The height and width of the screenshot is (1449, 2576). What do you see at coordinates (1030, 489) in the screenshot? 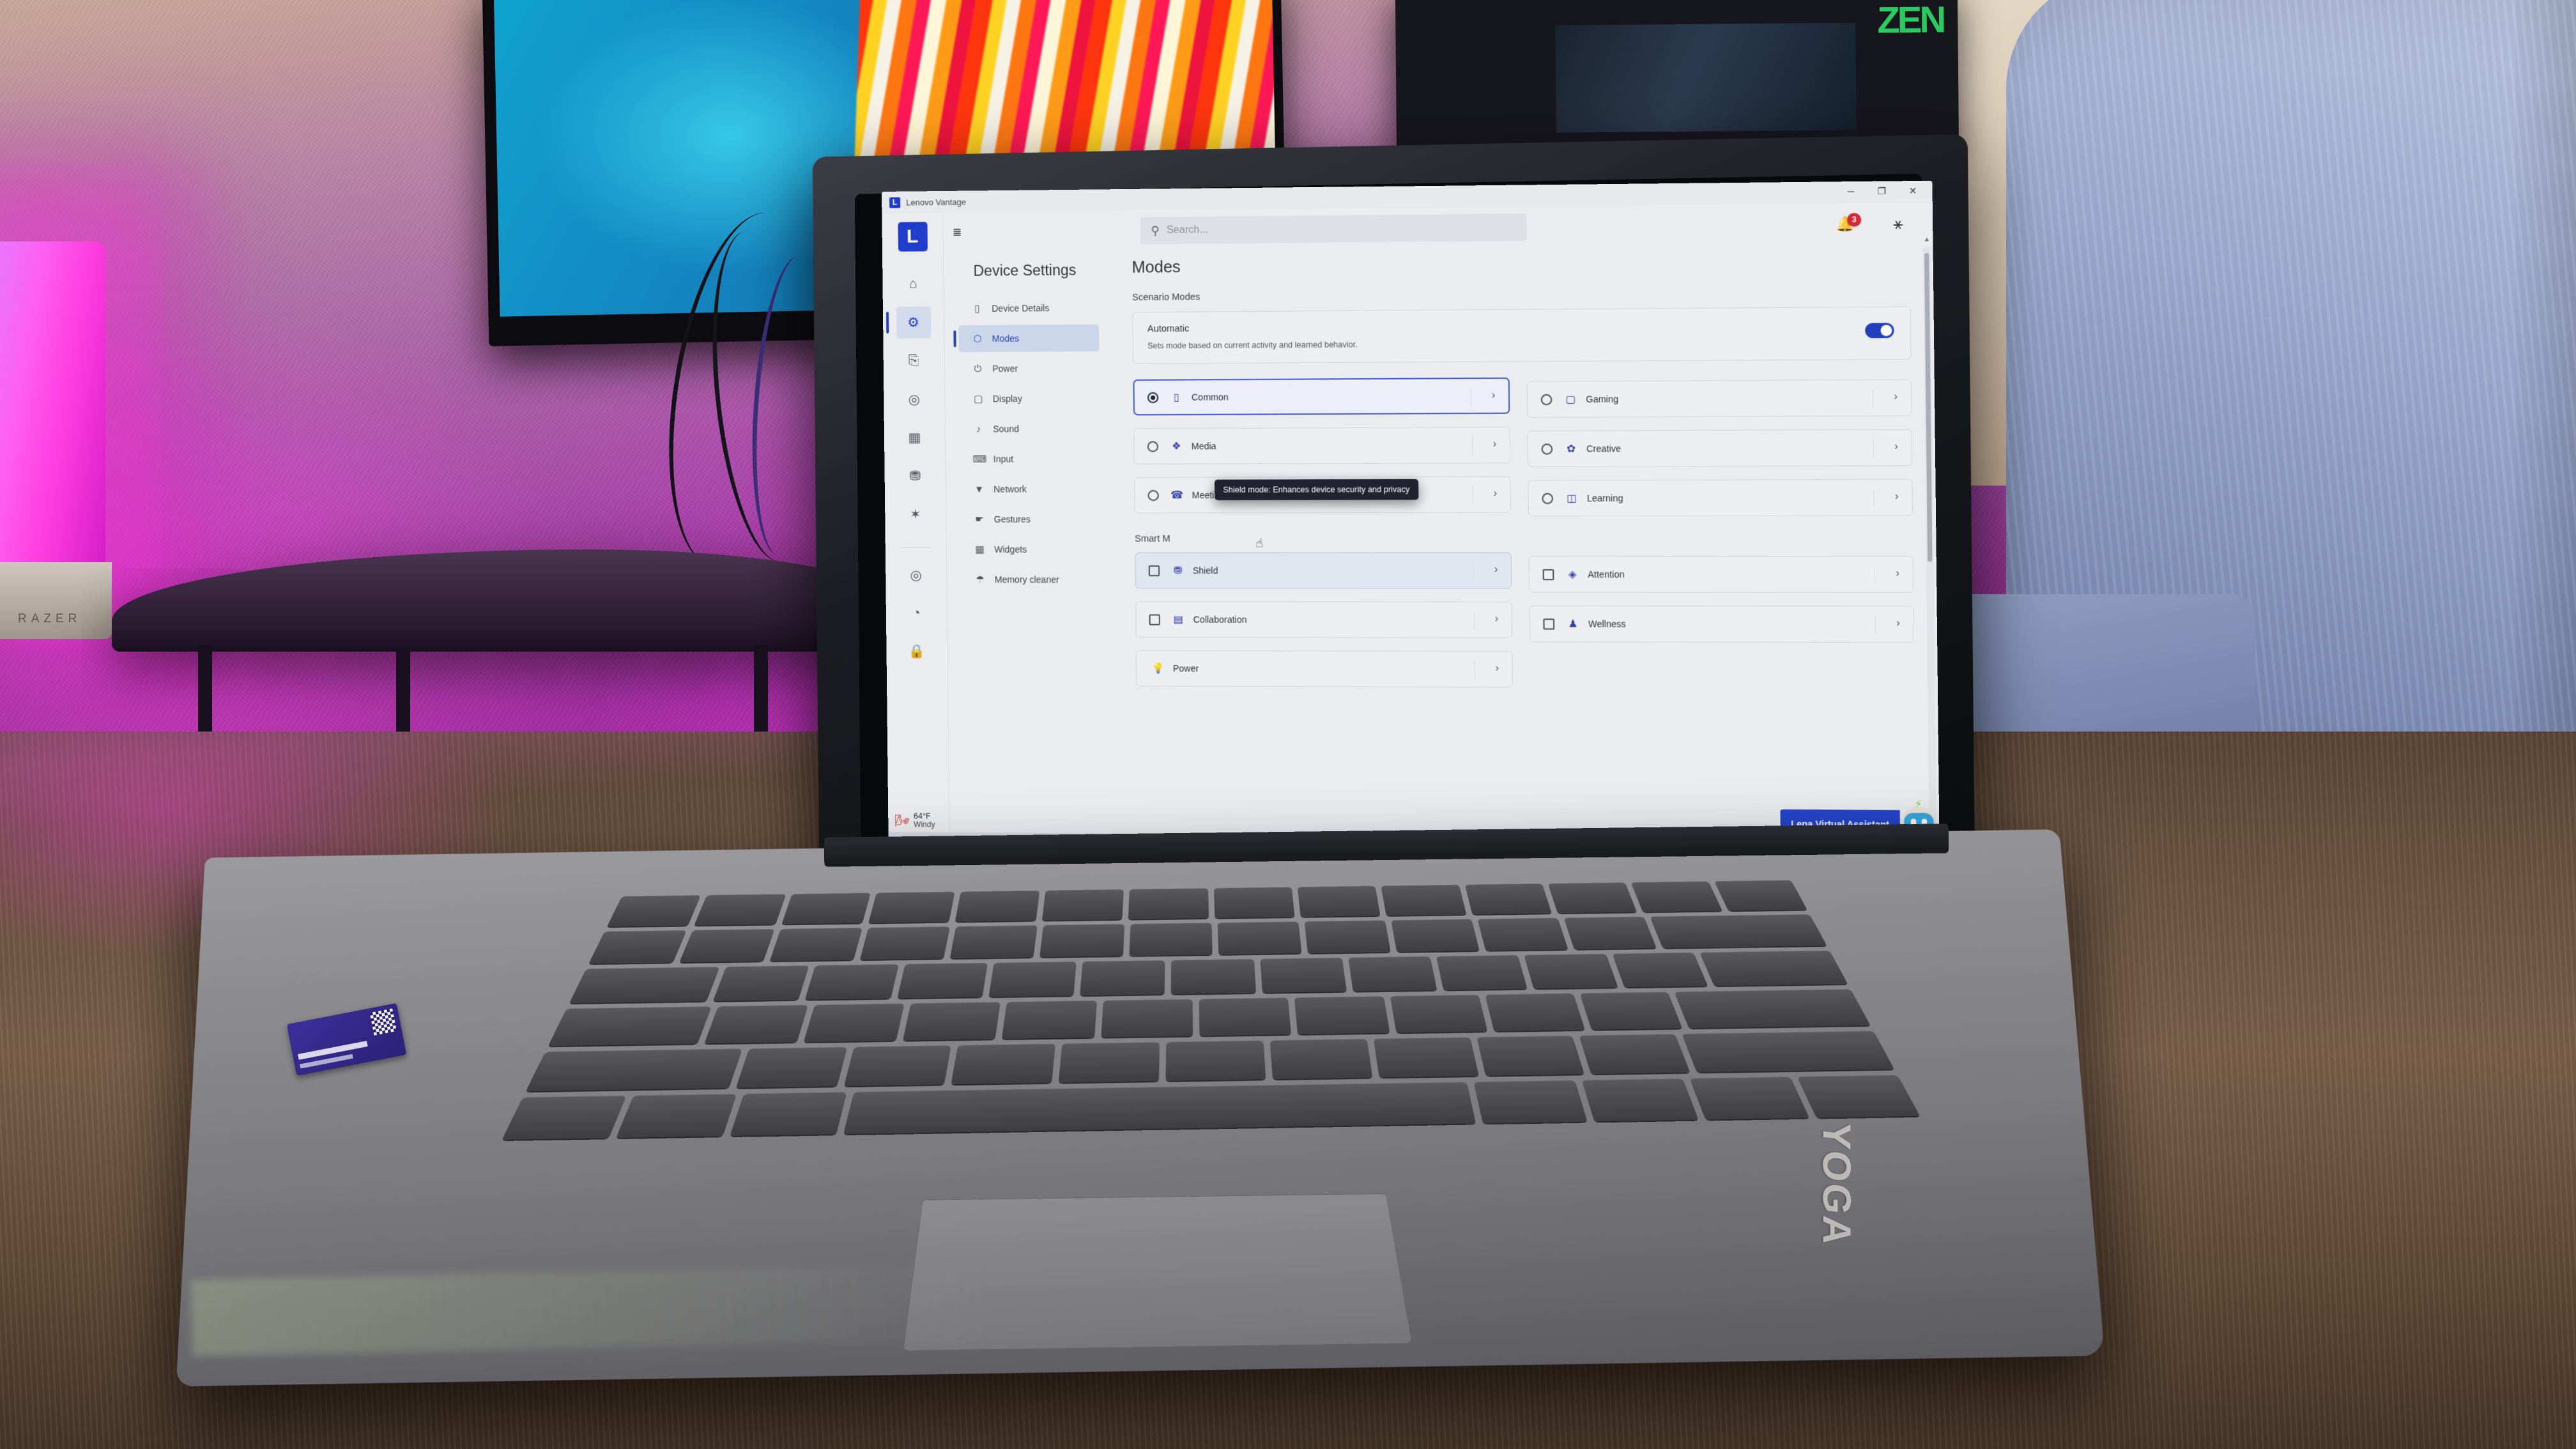
I see `sidebar-item-network: ▼ Network` at bounding box center [1030, 489].